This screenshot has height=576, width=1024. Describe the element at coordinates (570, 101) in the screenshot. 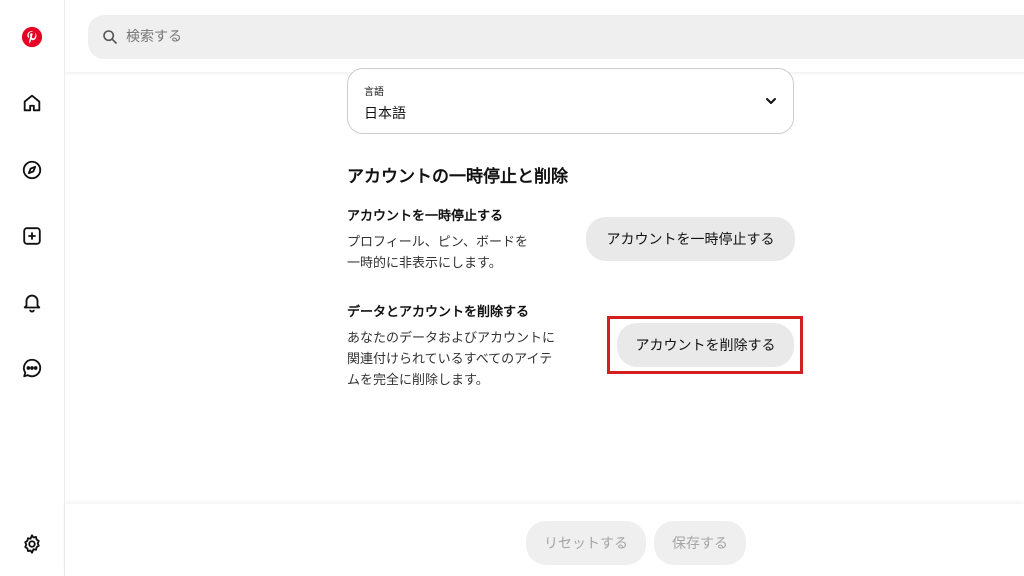

I see `language-select: 言語 日本語` at that location.